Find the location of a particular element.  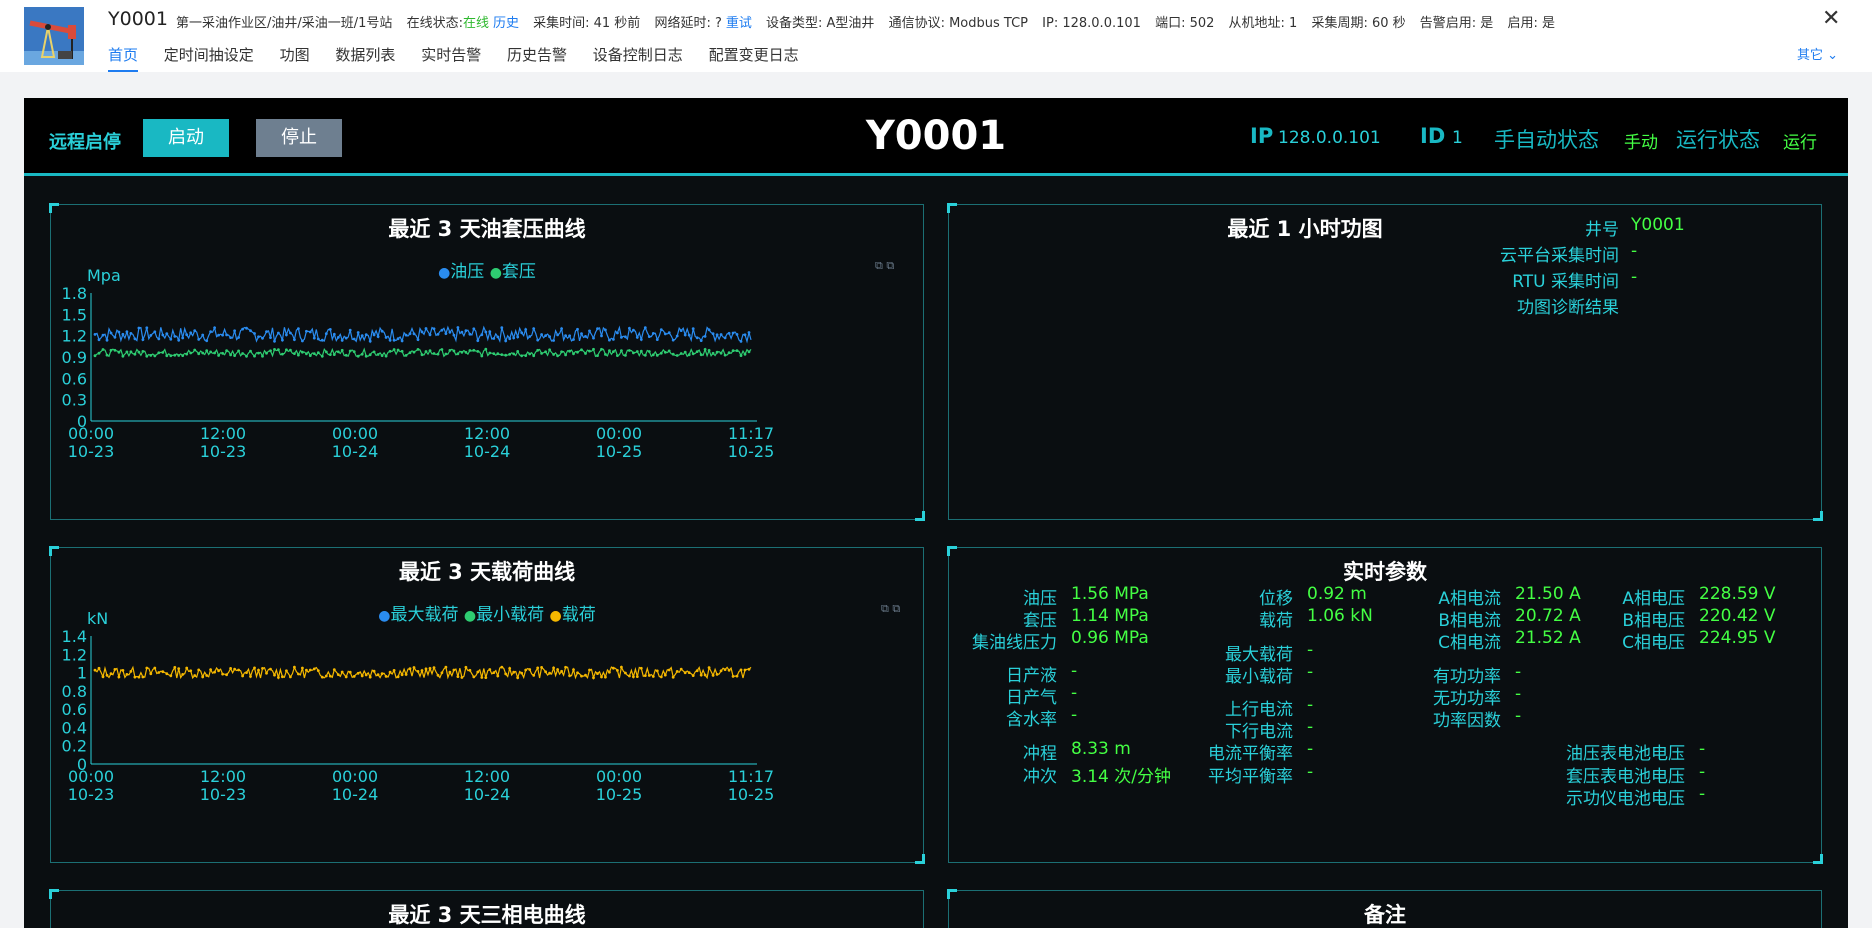

ip-value: 128.0.0.101 is located at coordinates (1329, 138).